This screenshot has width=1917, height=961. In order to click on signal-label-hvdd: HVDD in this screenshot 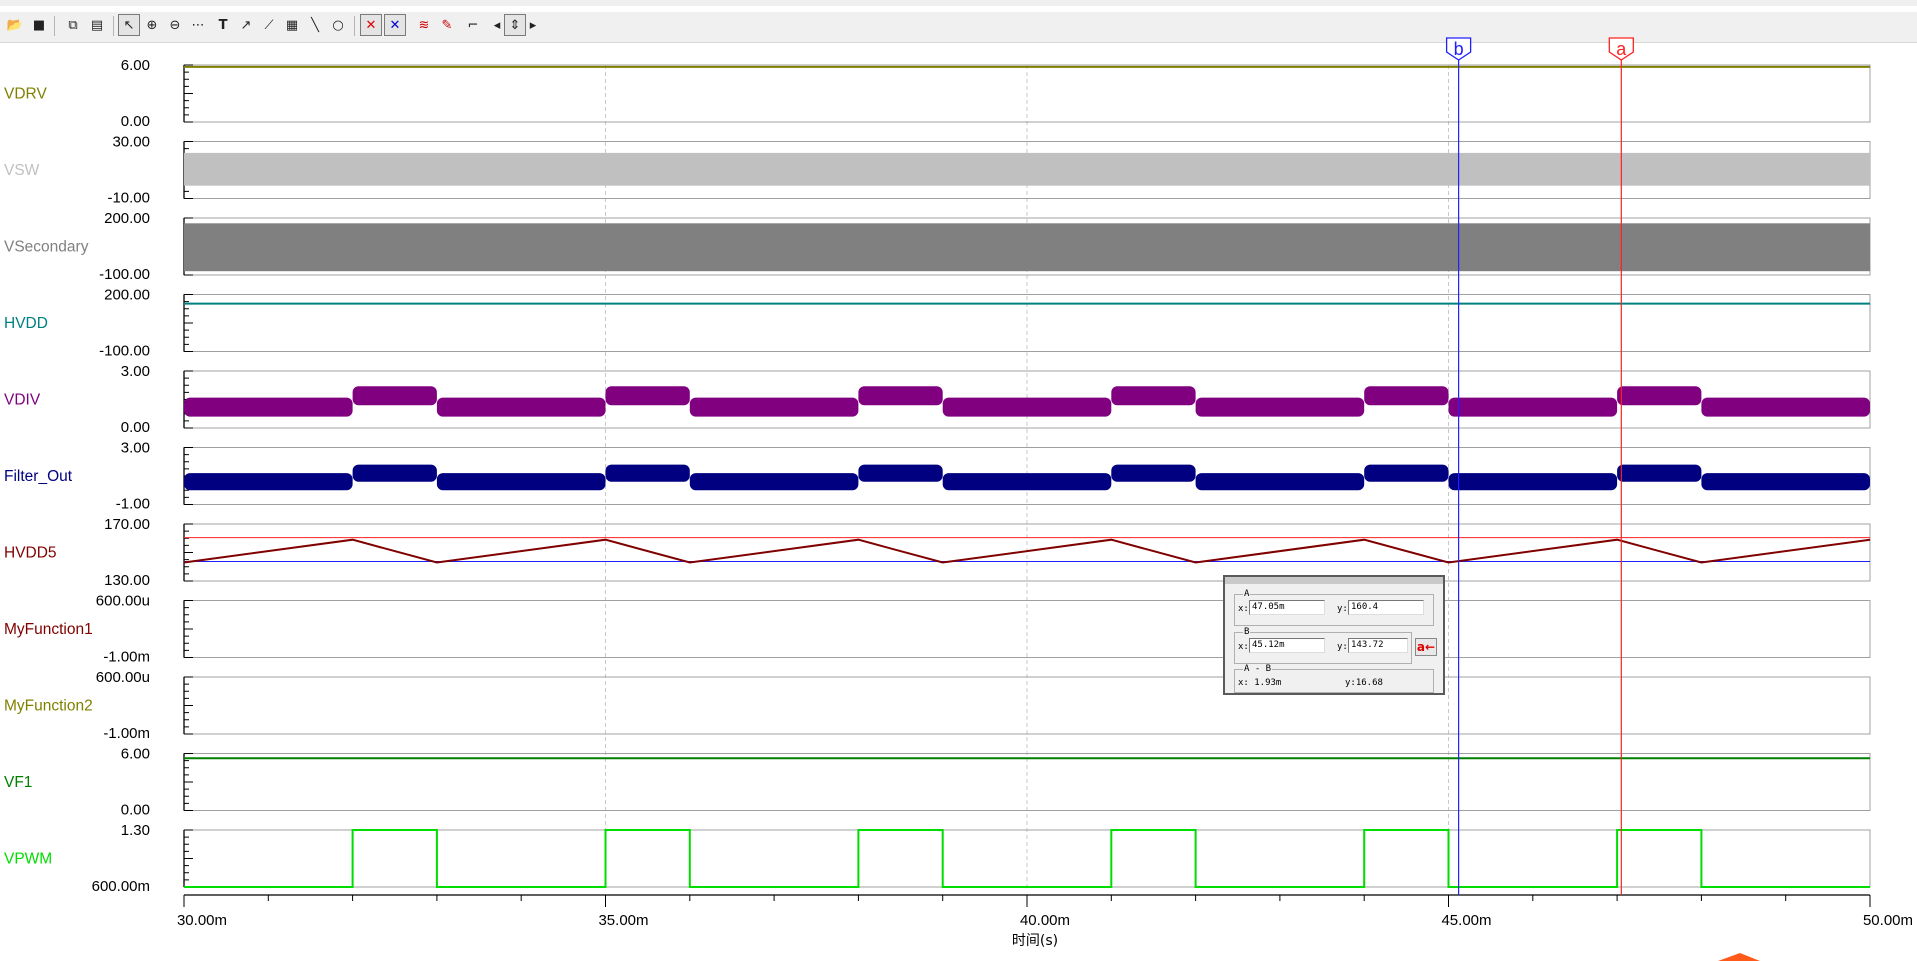, I will do `click(26, 323)`.